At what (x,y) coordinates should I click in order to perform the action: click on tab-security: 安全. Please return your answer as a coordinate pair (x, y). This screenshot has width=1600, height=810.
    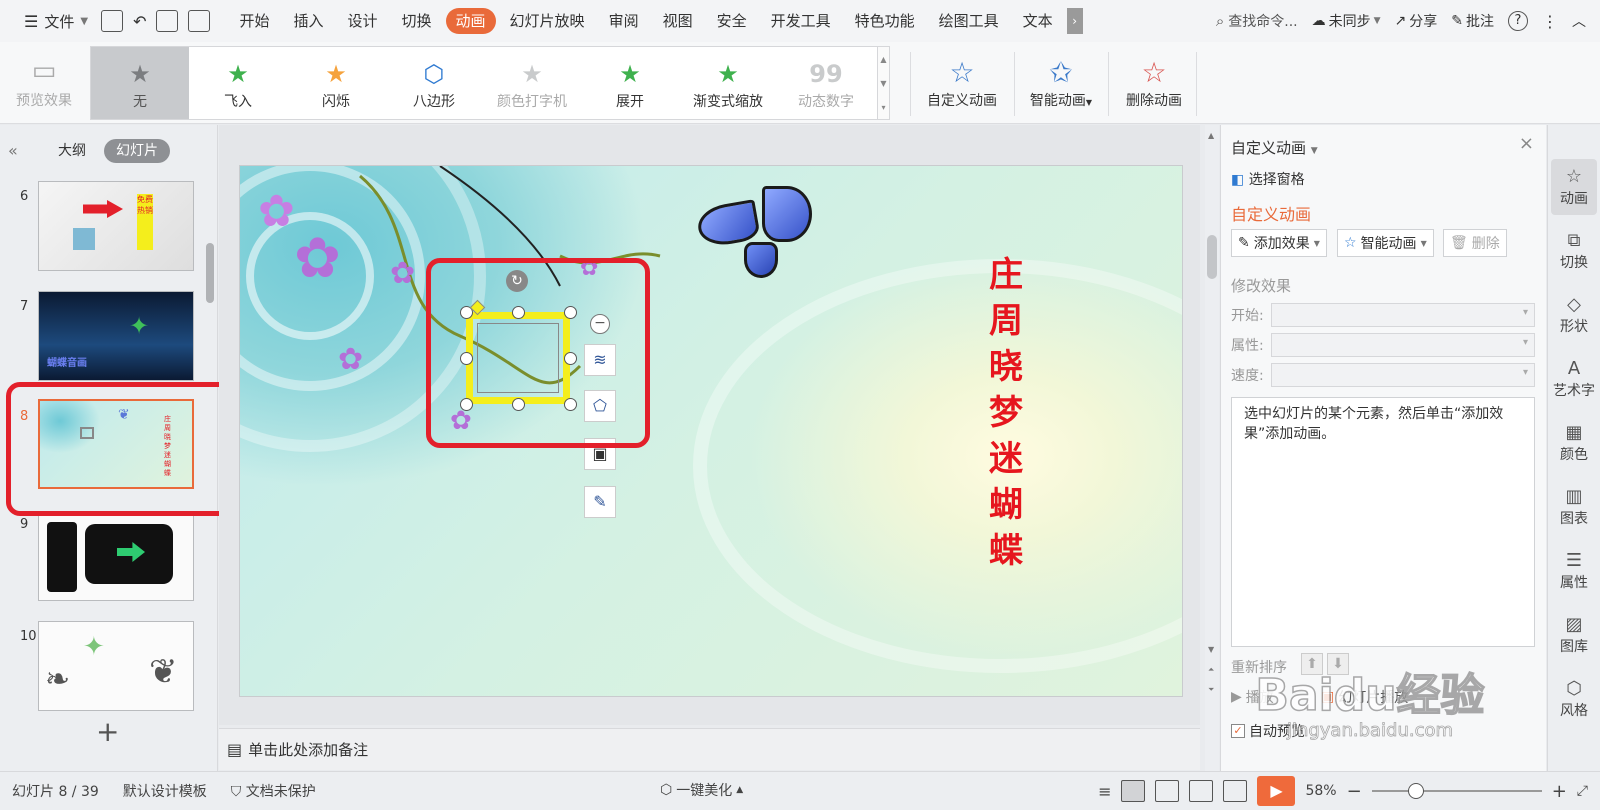
    Looking at the image, I should click on (732, 21).